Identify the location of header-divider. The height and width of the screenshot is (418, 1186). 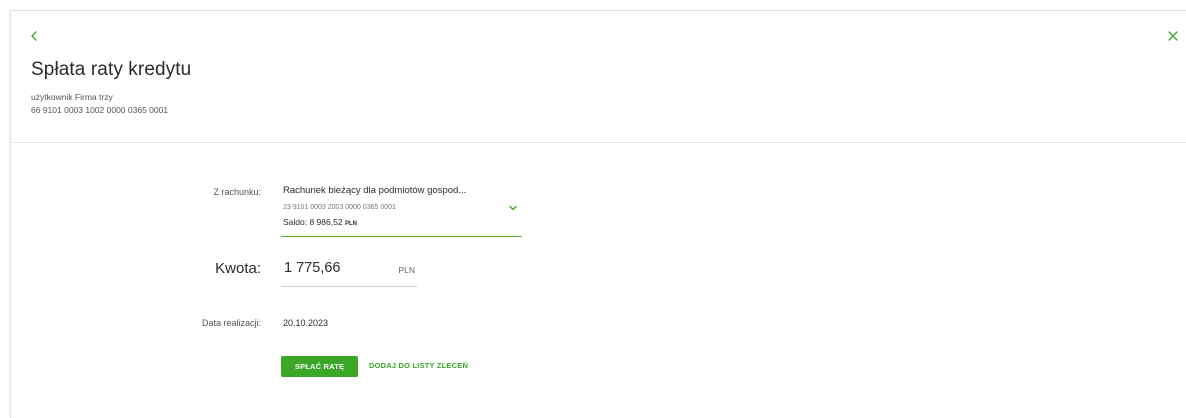
(598, 142).